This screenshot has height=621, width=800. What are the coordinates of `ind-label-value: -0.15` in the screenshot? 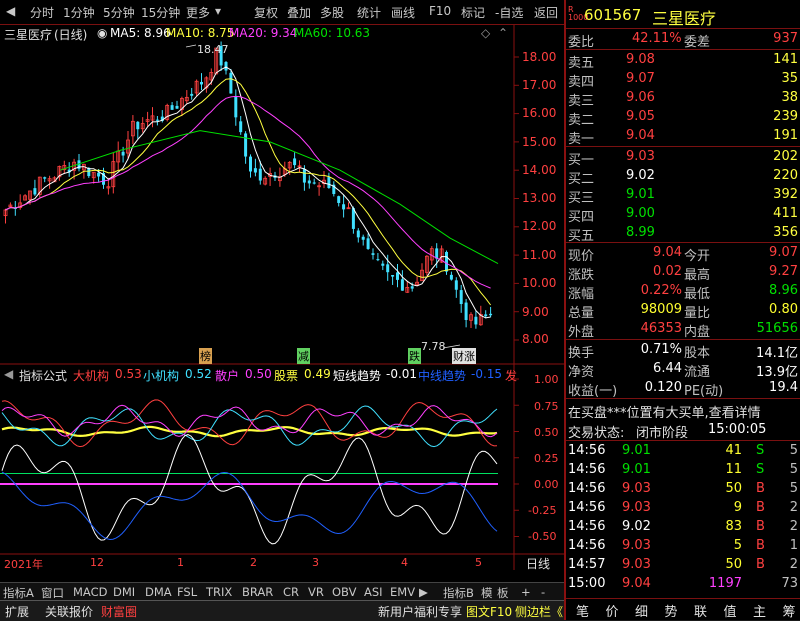 It's located at (486, 374).